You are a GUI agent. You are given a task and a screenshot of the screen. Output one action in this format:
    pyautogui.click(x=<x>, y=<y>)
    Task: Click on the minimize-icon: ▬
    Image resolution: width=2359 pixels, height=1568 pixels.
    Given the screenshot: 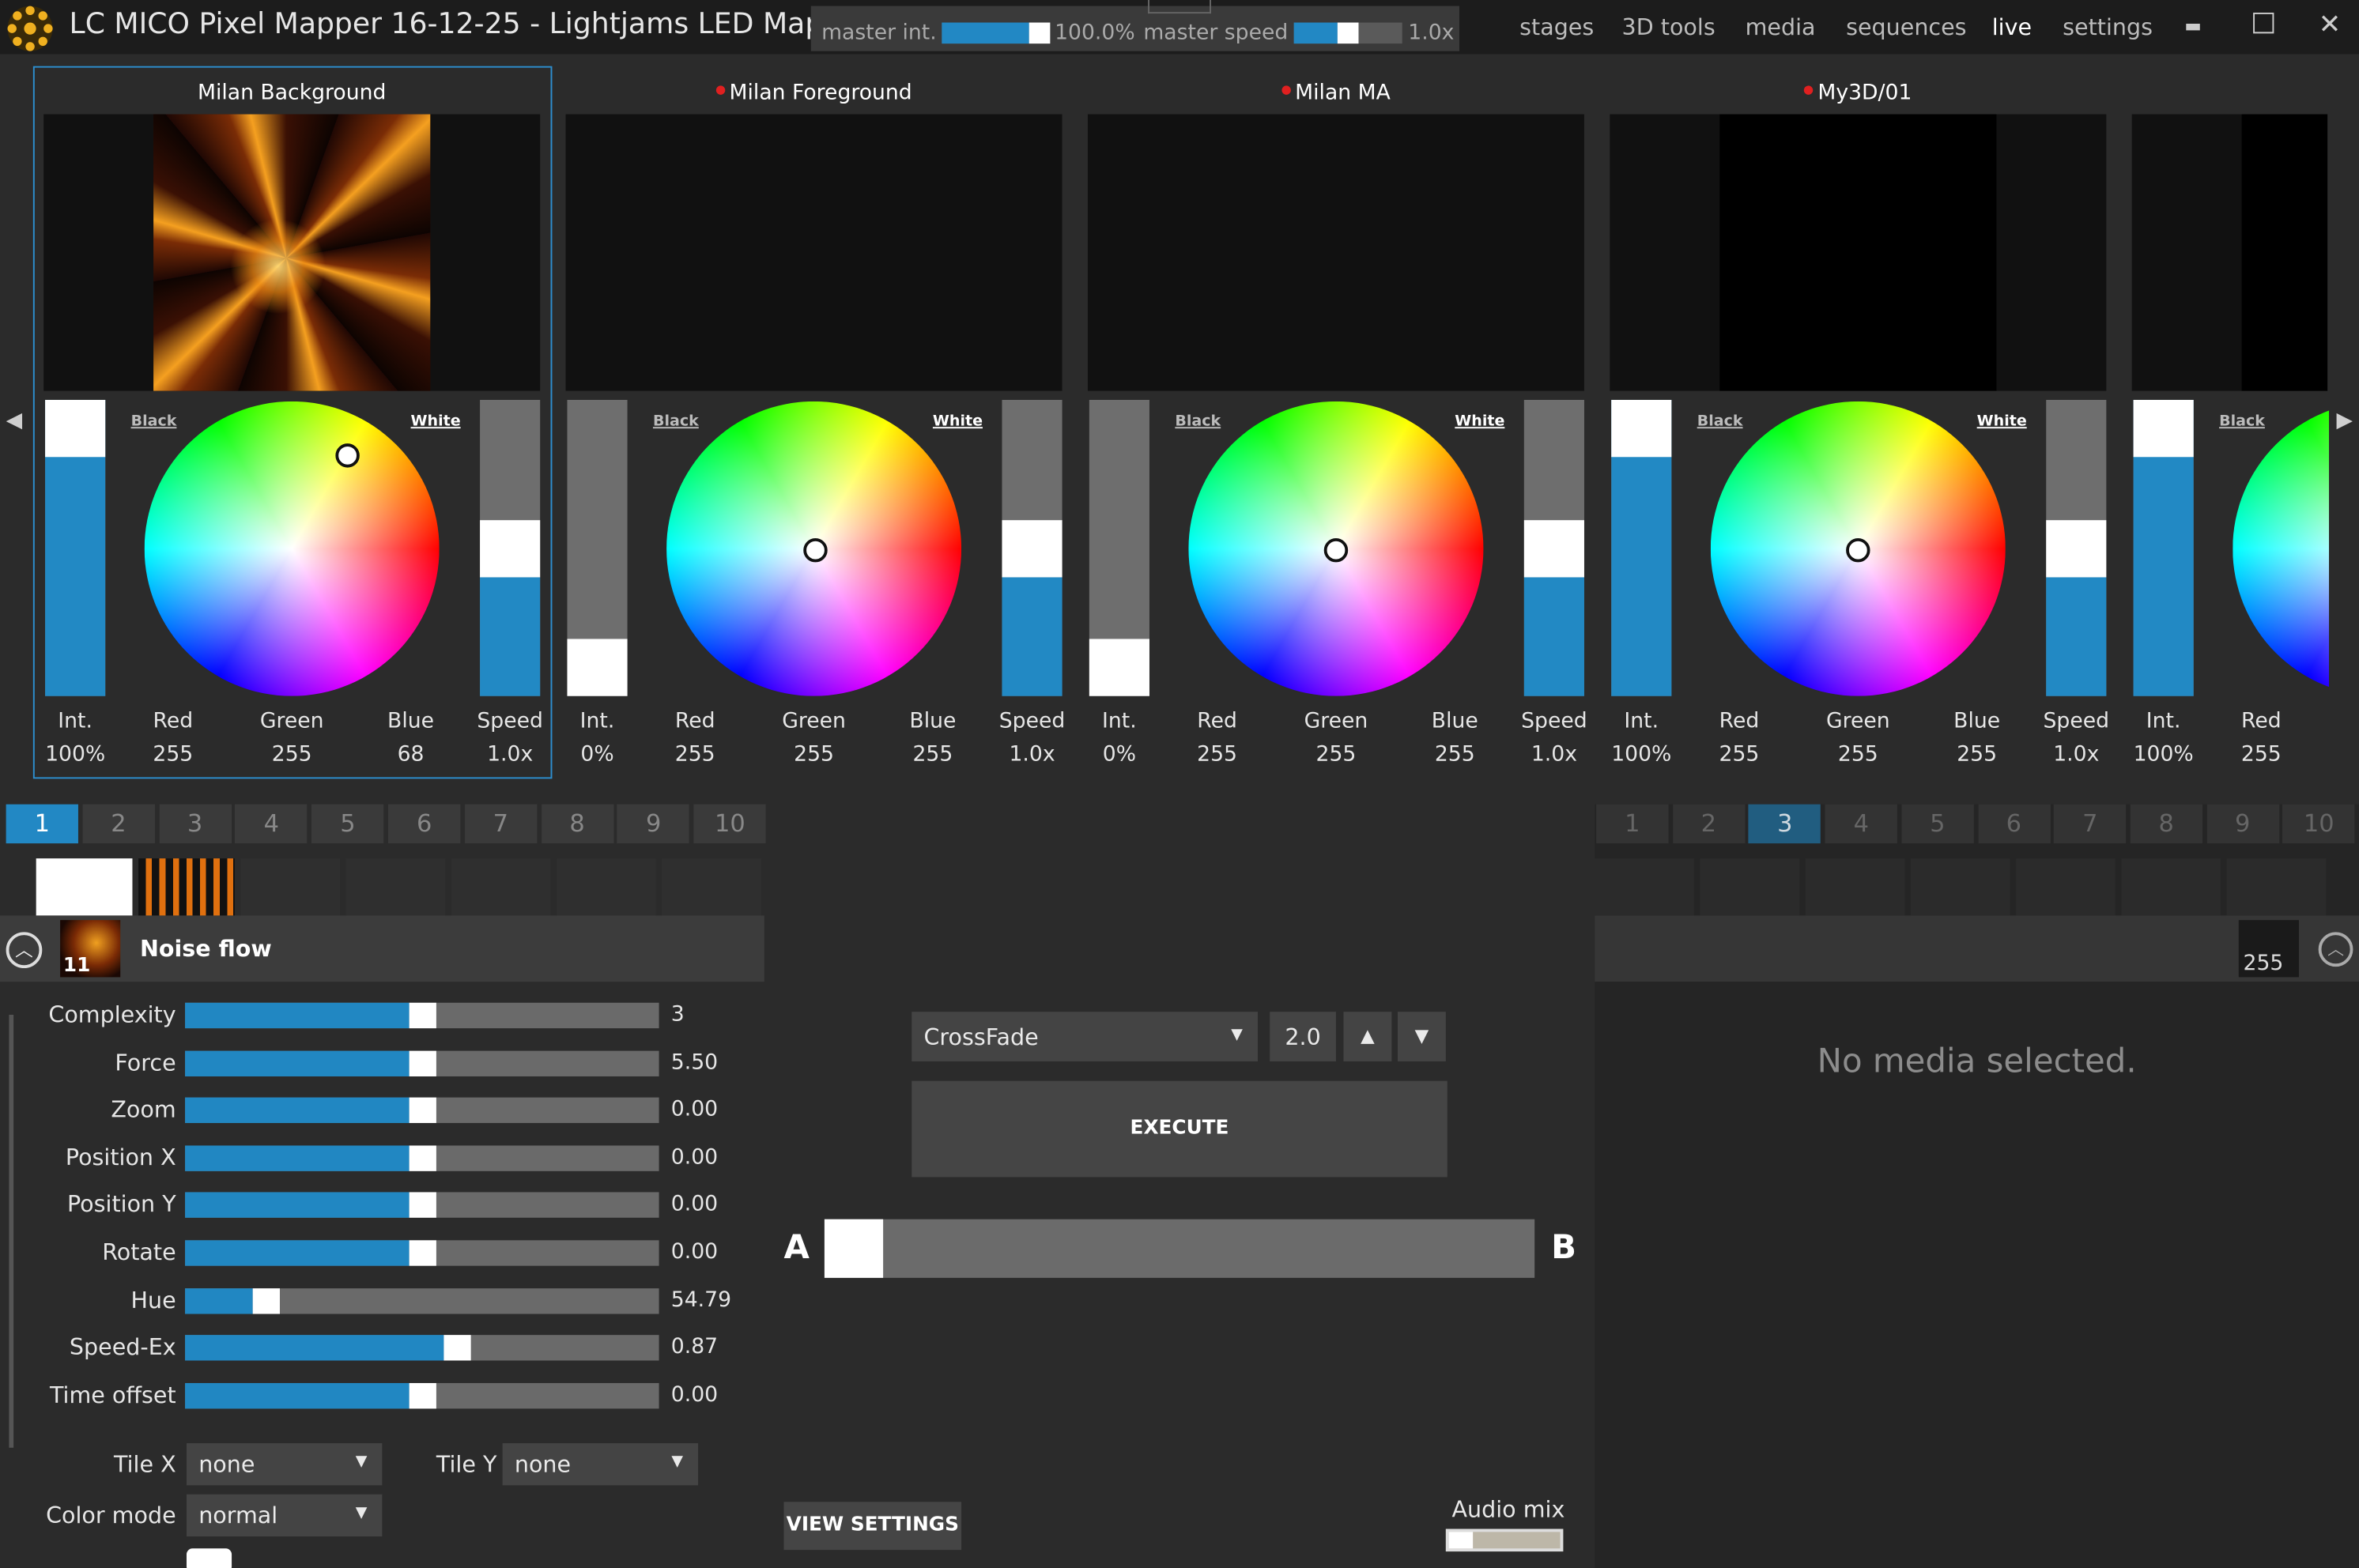 What is the action you would take?
    pyautogui.click(x=2193, y=25)
    